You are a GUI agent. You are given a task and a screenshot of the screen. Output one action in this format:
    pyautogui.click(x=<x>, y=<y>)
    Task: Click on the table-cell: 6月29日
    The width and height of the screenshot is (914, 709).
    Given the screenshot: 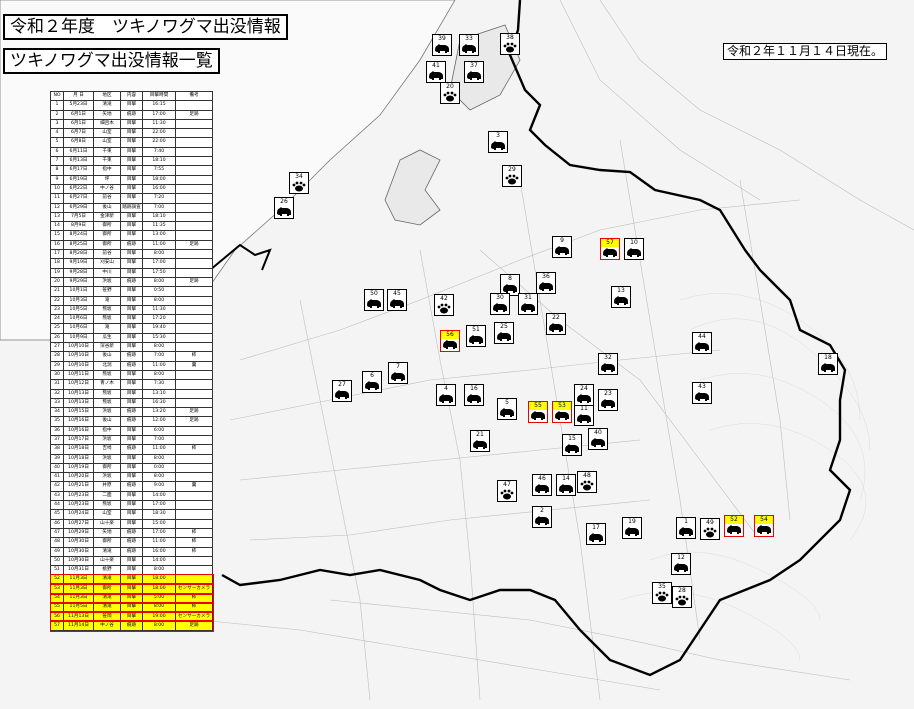 What is the action you would take?
    pyautogui.click(x=78, y=207)
    